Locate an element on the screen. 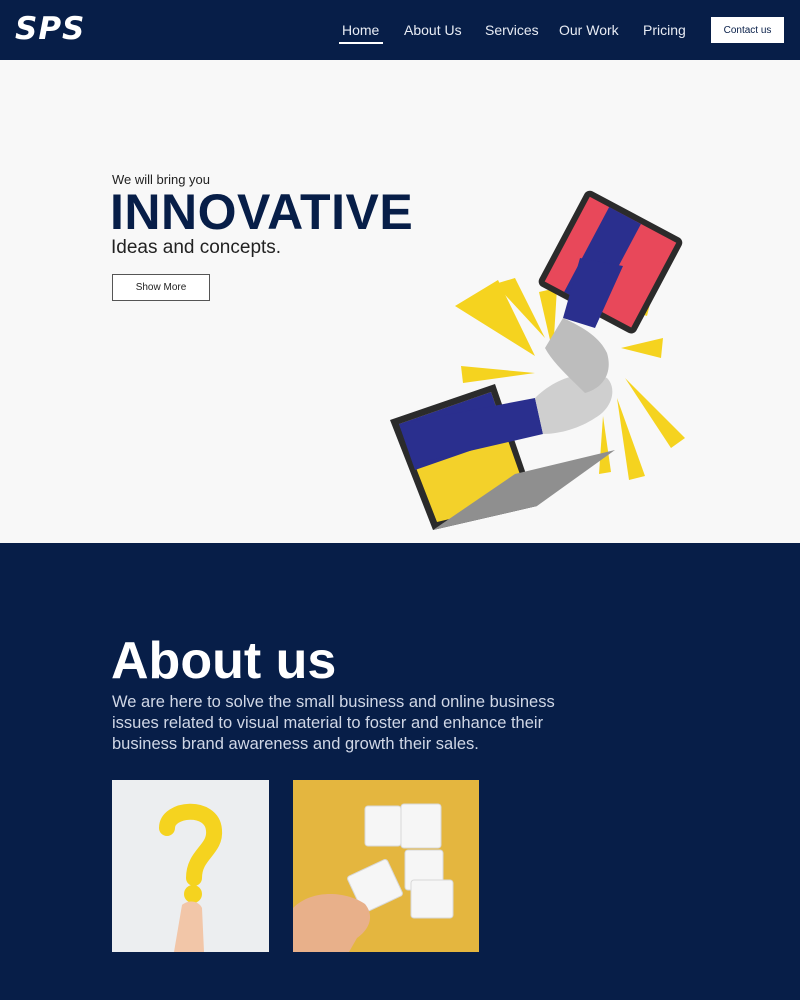 The width and height of the screenshot is (800, 1000). nav-home: Home is located at coordinates (360, 30).